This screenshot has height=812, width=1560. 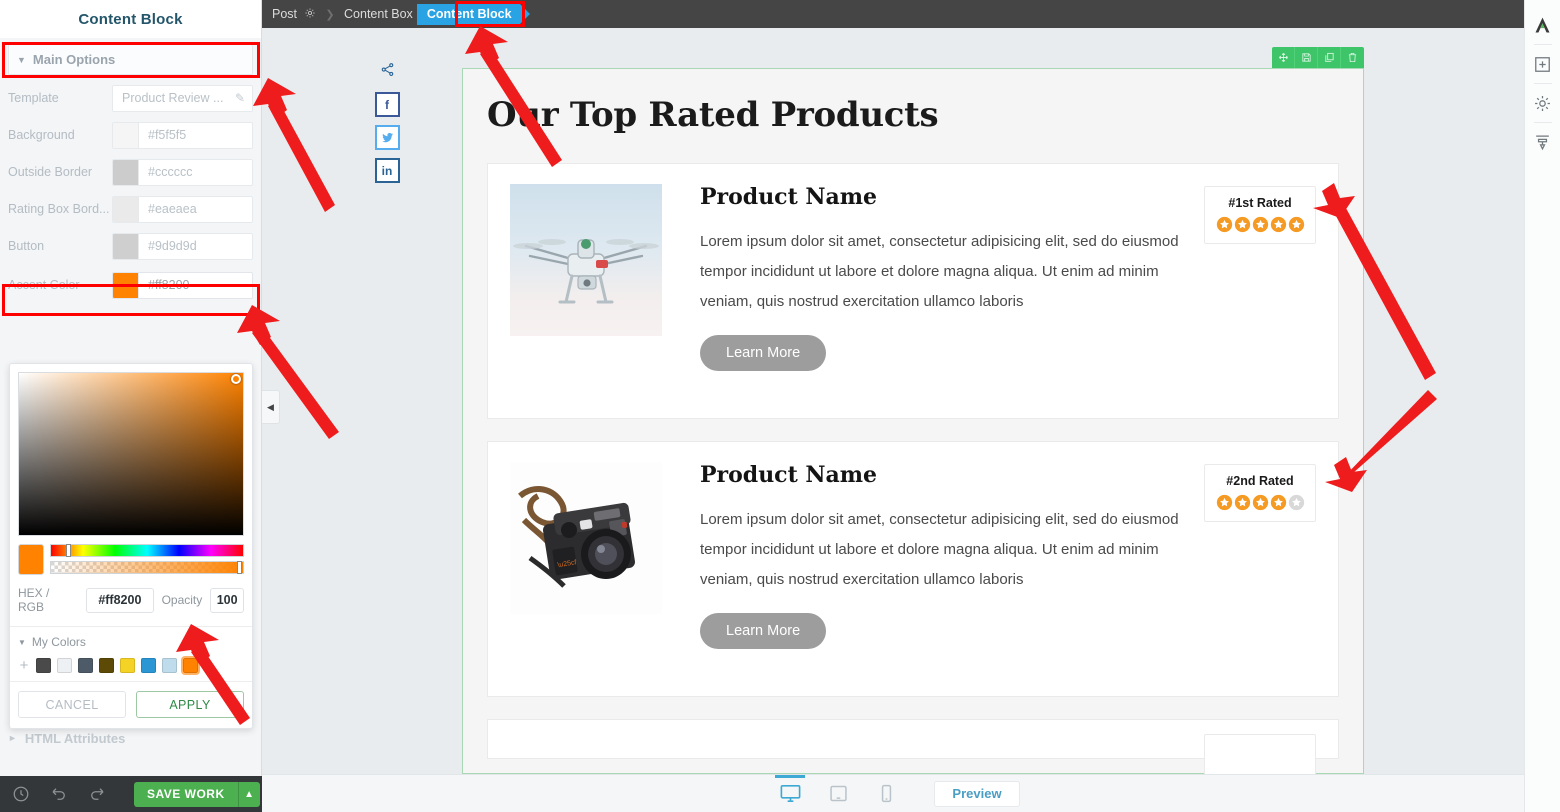 I want to click on settings-icon, so click(x=1542, y=103).